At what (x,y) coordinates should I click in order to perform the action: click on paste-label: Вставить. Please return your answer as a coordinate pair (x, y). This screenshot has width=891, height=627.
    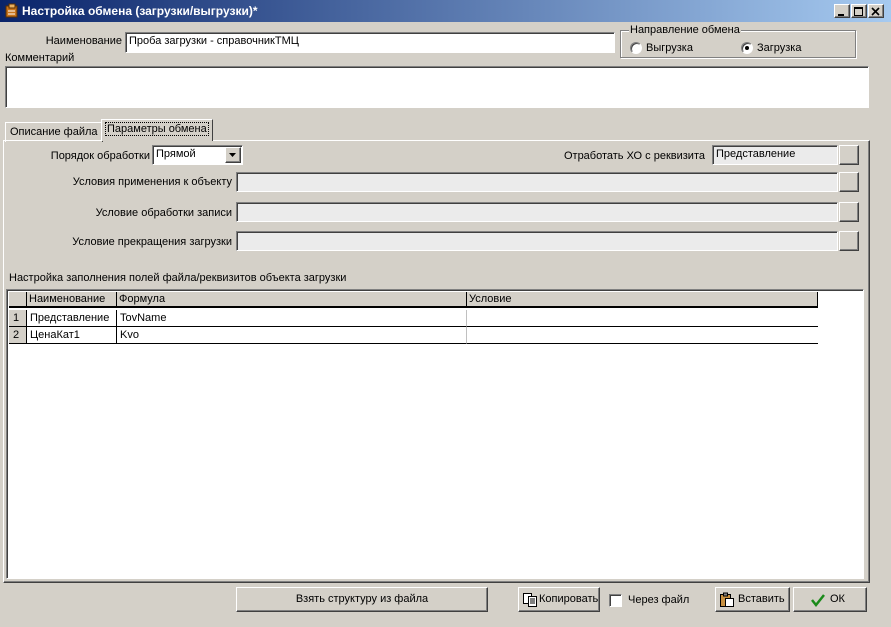
    Looking at the image, I should click on (761, 599).